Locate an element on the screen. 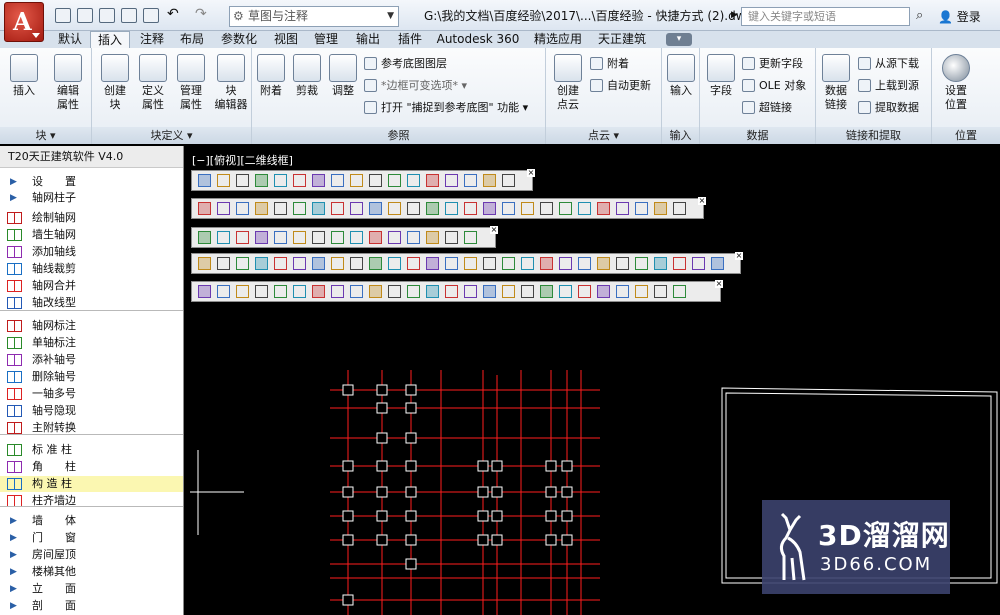  search-input: 键入关键字或短语 is located at coordinates (825, 16).